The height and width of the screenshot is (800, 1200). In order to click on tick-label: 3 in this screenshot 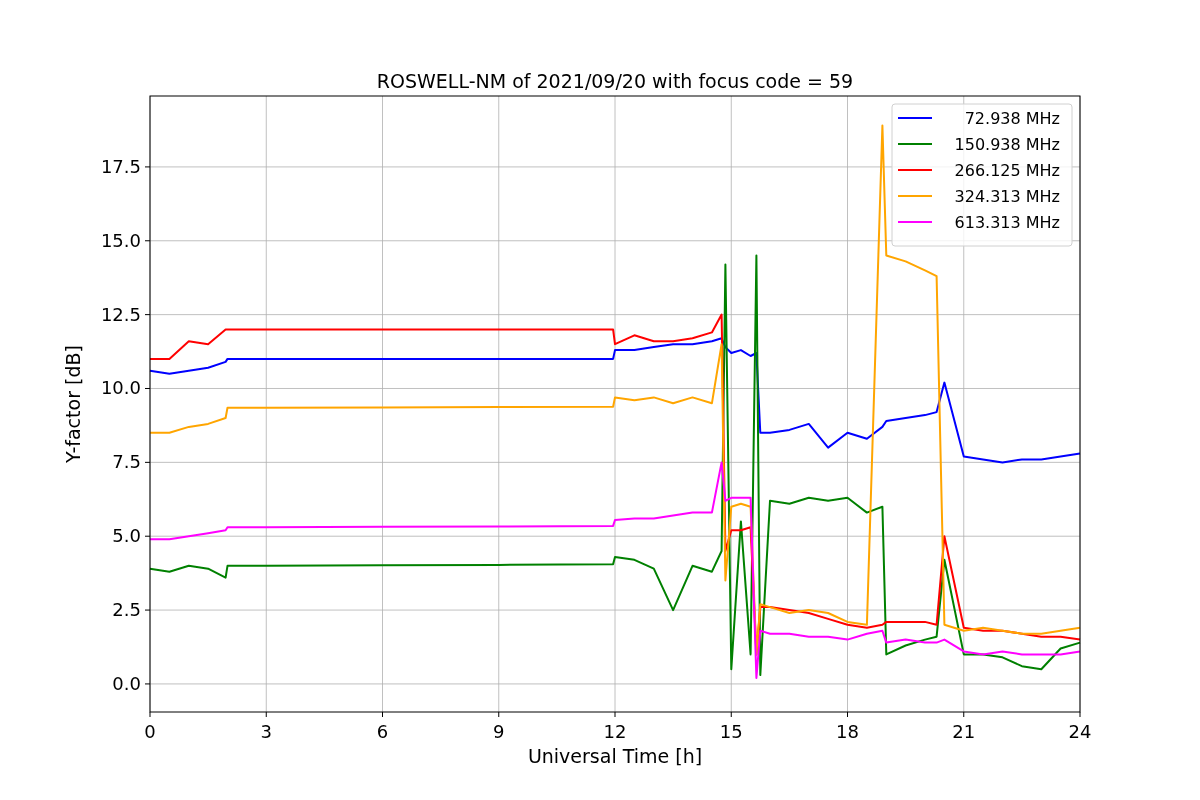, I will do `click(266, 731)`.